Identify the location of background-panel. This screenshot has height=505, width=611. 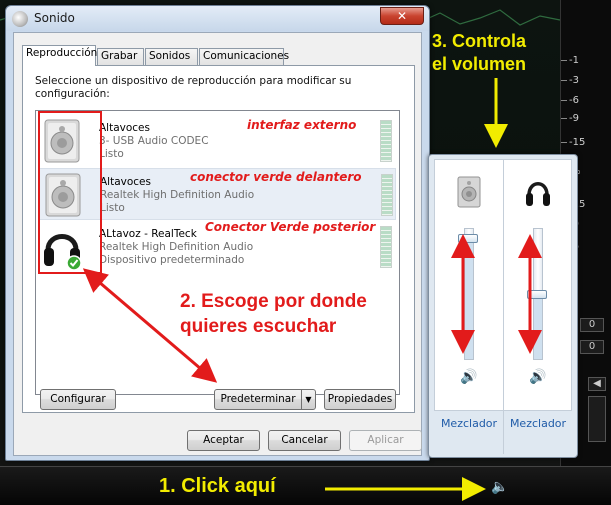
(597, 419).